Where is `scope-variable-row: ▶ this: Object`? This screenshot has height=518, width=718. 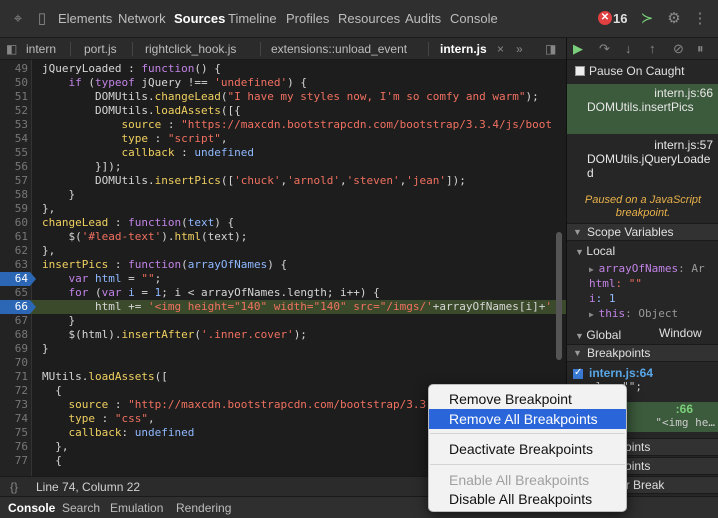 scope-variable-row: ▶ this: Object is located at coordinates (633, 313).